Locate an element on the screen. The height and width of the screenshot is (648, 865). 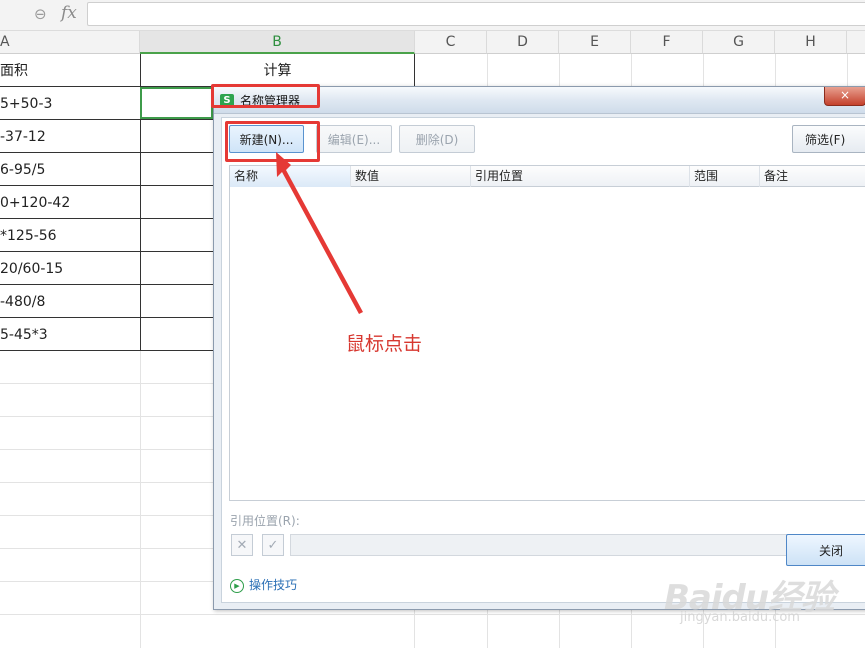
column-header-g: G is located at coordinates (739, 42).